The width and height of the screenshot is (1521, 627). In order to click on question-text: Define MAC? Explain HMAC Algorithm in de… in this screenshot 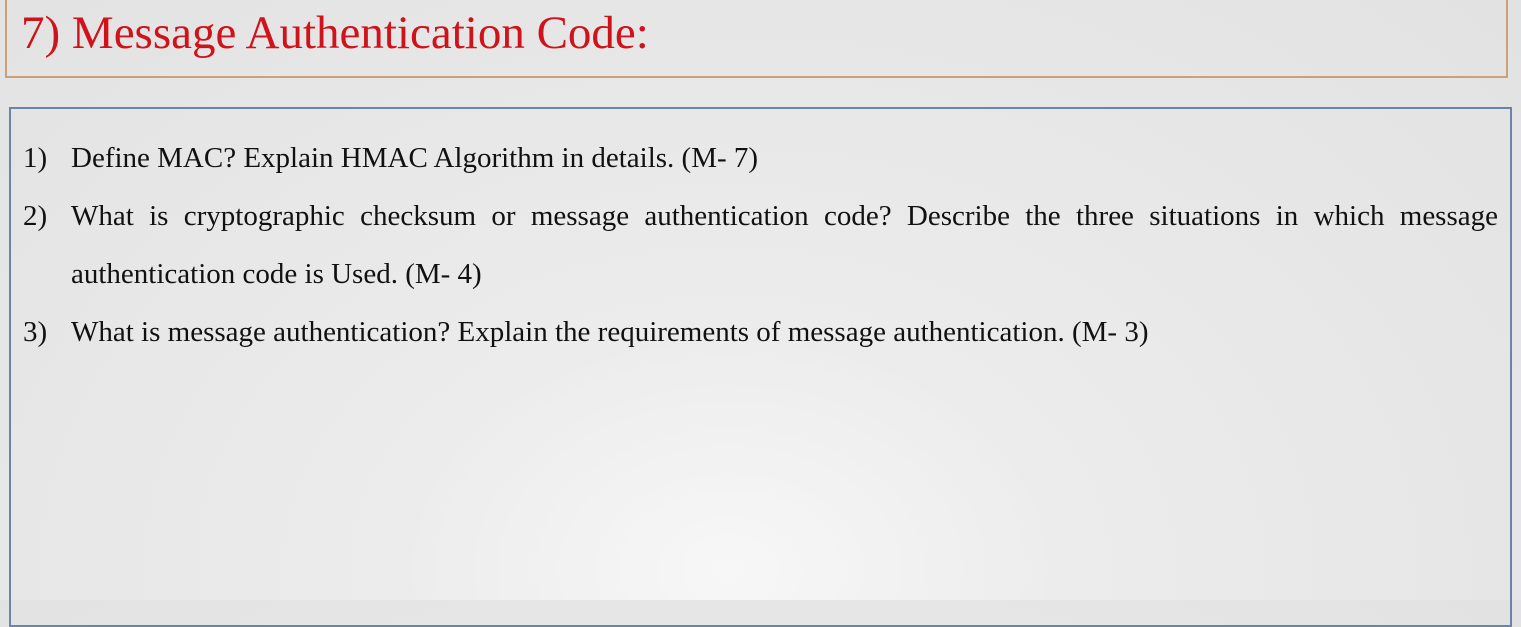, I will do `click(415, 158)`.